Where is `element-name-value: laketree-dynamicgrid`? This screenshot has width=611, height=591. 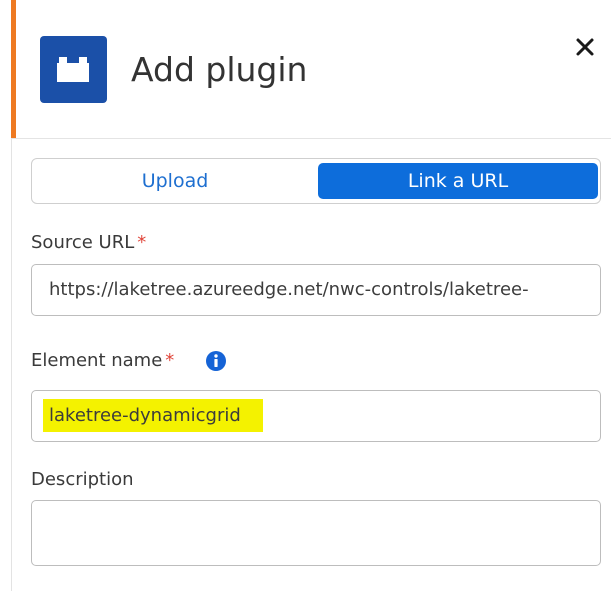 element-name-value: laketree-dynamicgrid is located at coordinates (153, 415).